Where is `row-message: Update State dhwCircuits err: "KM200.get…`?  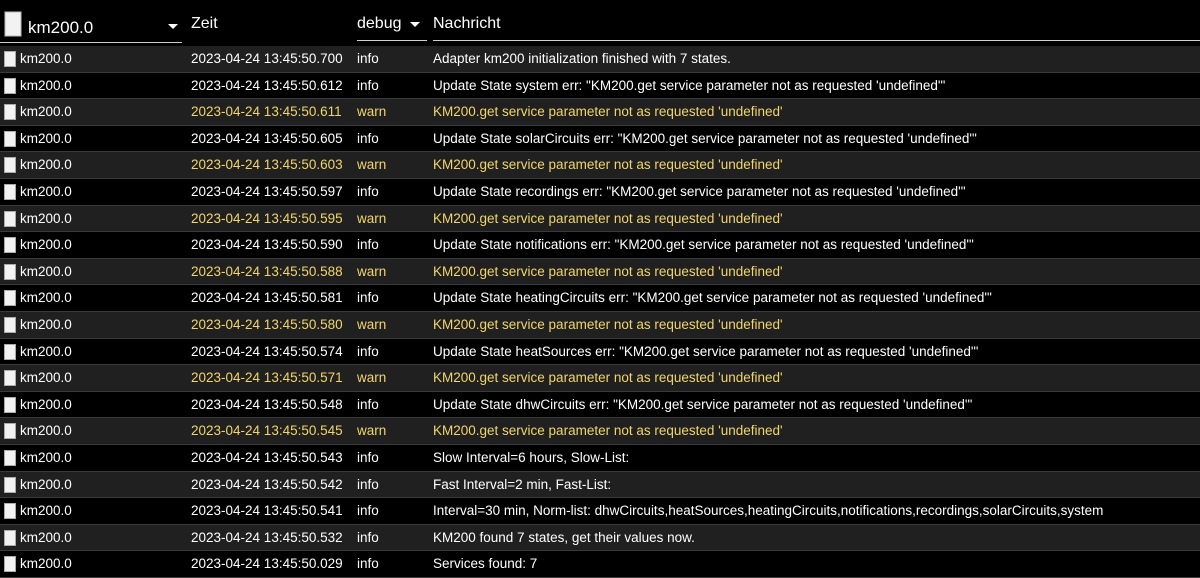
row-message: Update State dhwCircuits err: "KM200.get… is located at coordinates (703, 404).